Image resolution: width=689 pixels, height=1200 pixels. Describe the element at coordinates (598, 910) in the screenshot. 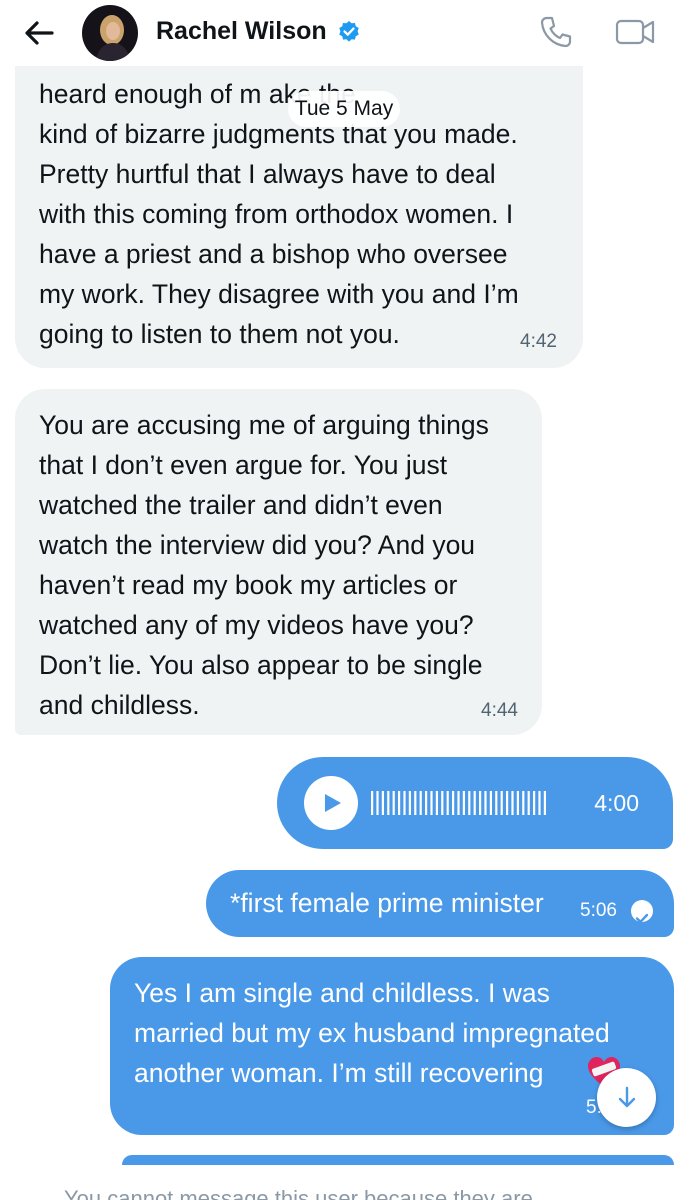

I see `message-timestamp: 5:06` at that location.